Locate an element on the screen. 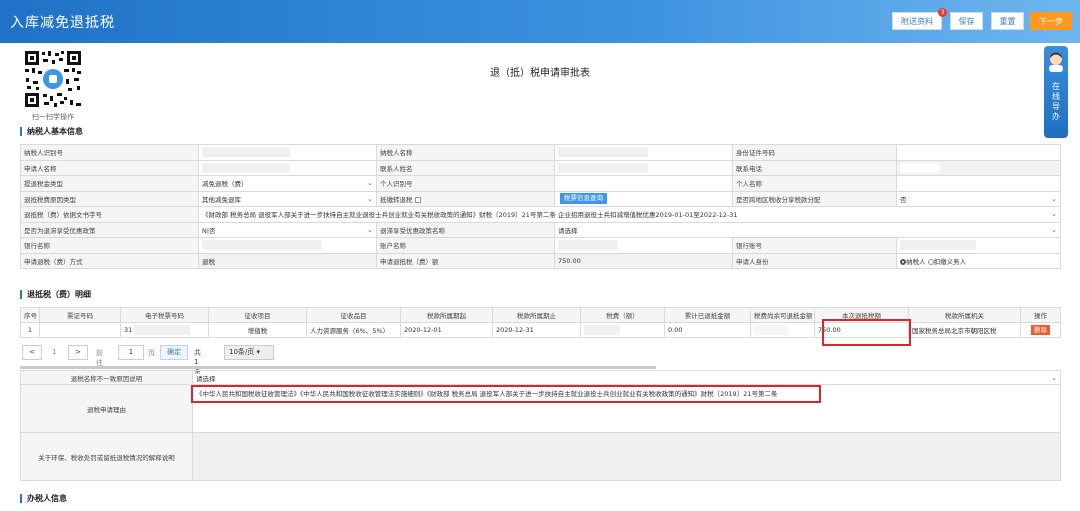 This screenshot has height=511, width=1080. contact-phone-label: 联系电话 is located at coordinates (814, 167).